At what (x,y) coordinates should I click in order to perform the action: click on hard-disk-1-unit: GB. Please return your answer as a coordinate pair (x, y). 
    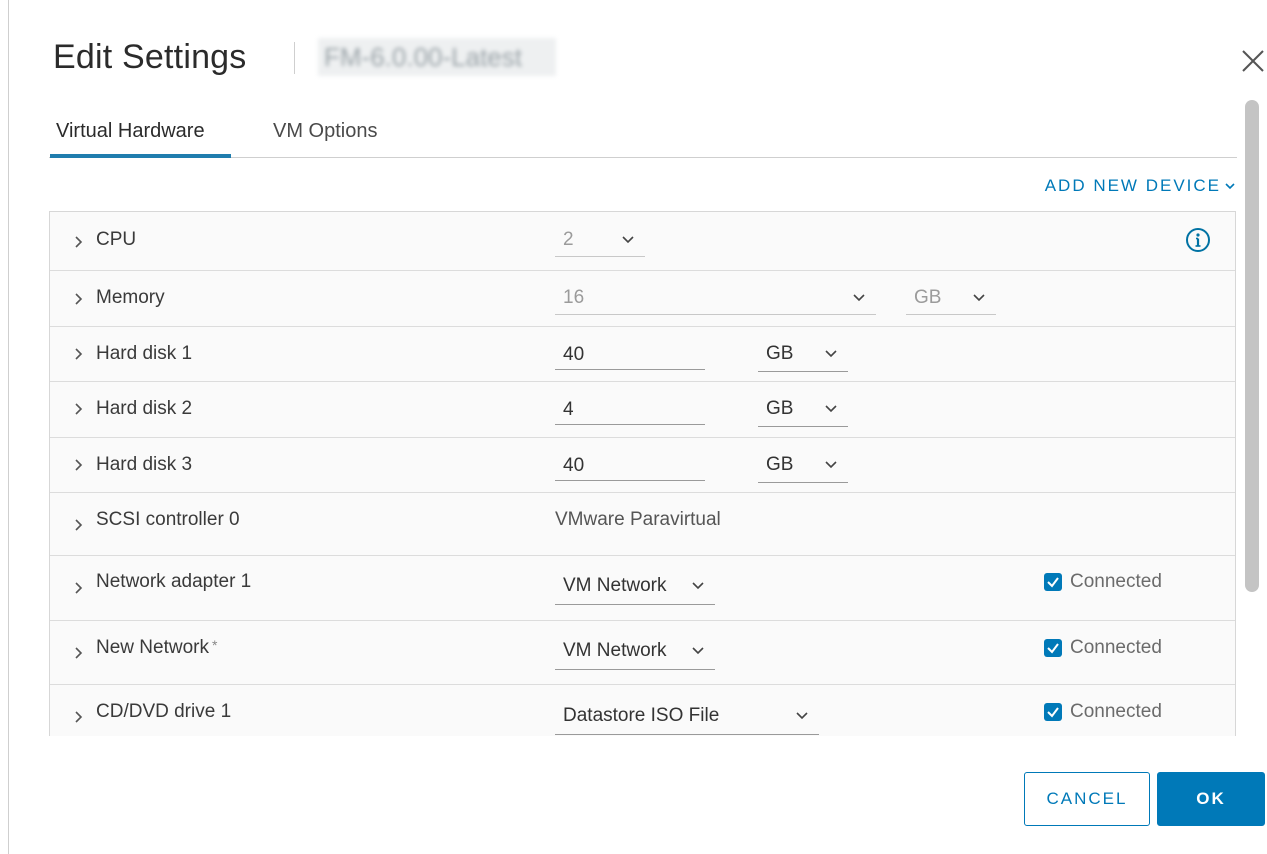
    Looking at the image, I should click on (780, 353).